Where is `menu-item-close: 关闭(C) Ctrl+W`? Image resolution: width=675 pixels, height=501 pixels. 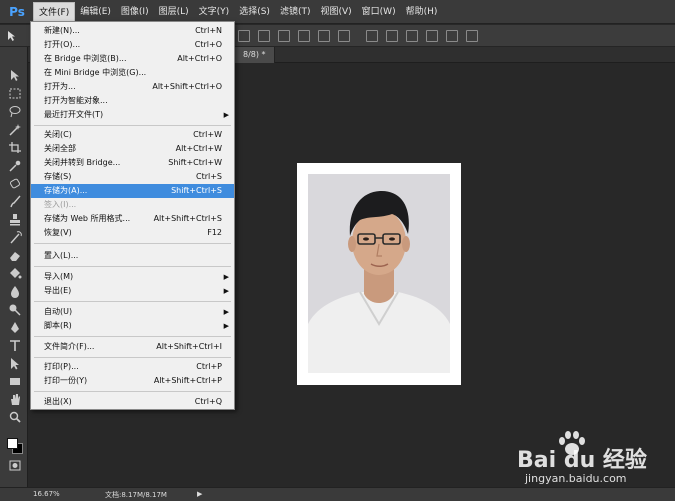
menu-item-close: 关闭(C) Ctrl+W is located at coordinates (132, 135).